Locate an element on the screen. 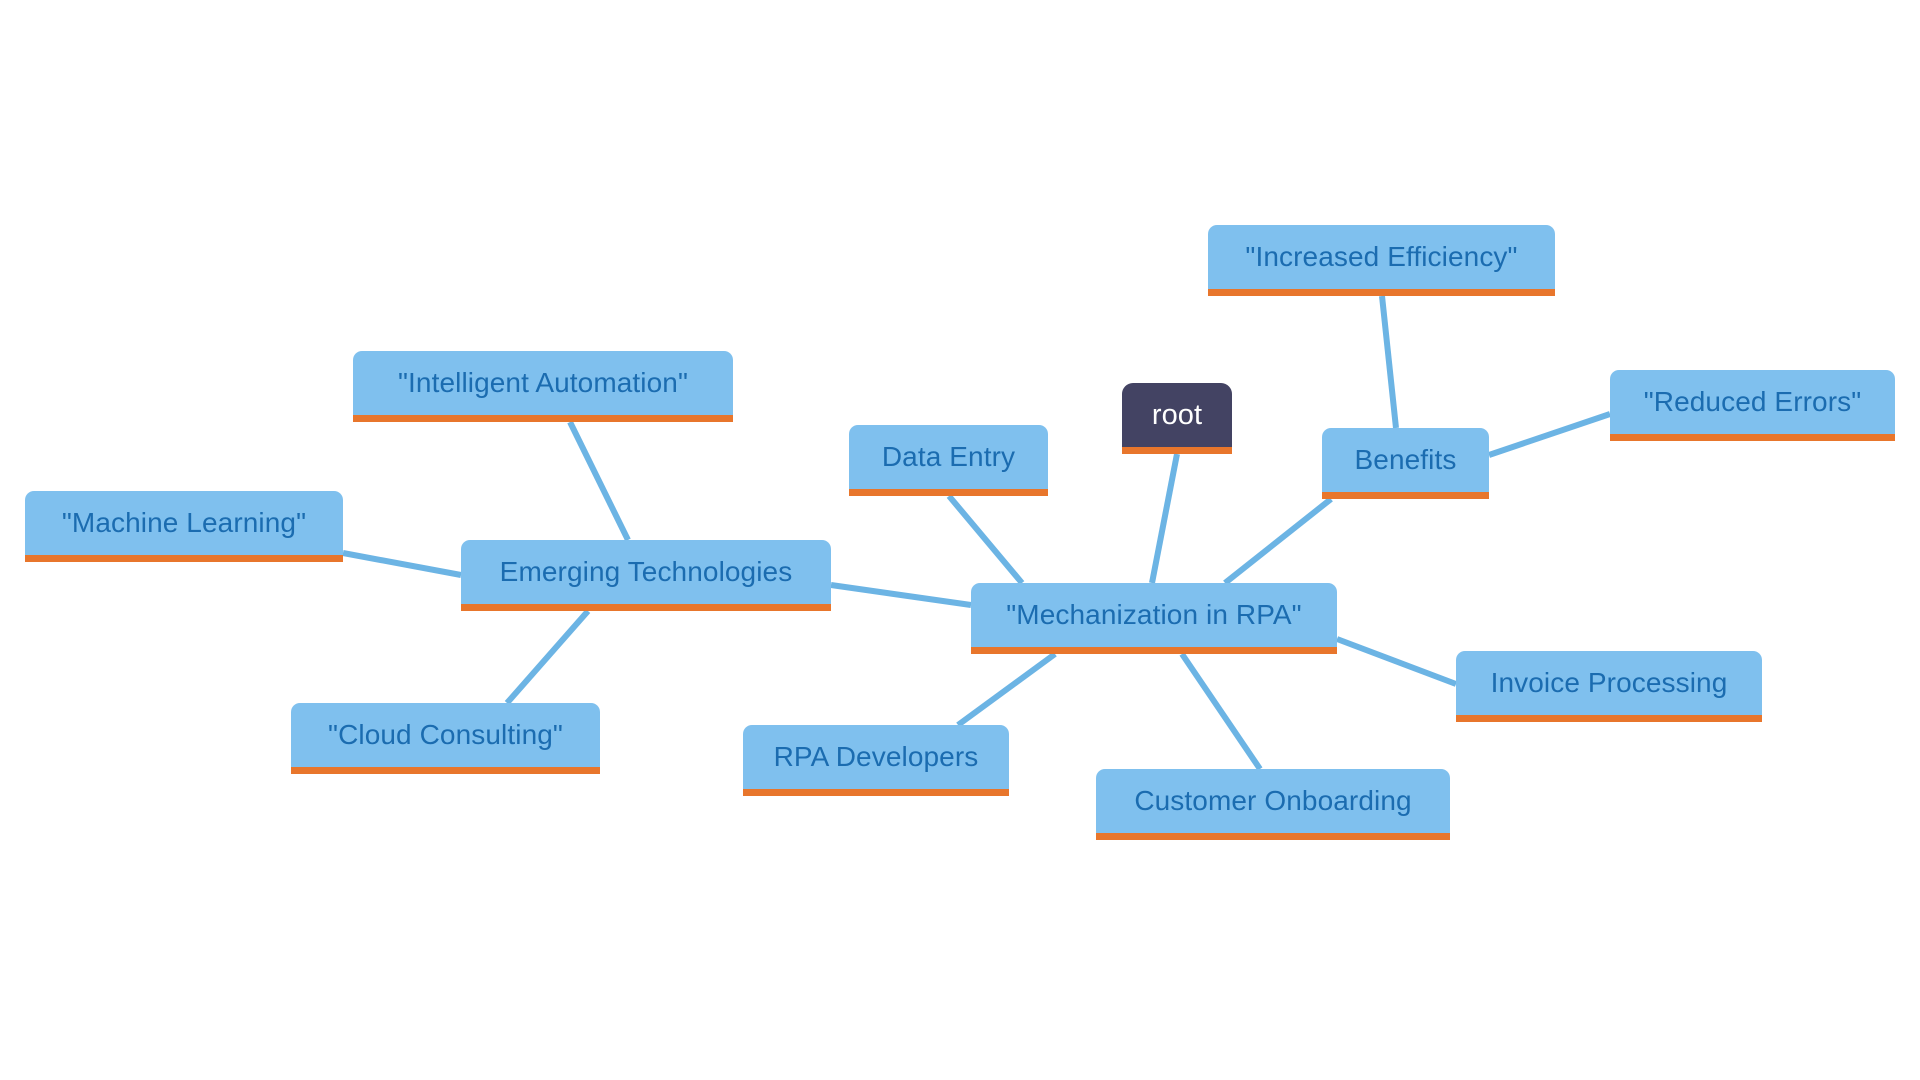 The width and height of the screenshot is (1920, 1080). node-rpa-developers: RPA Developers is located at coordinates (876, 760).